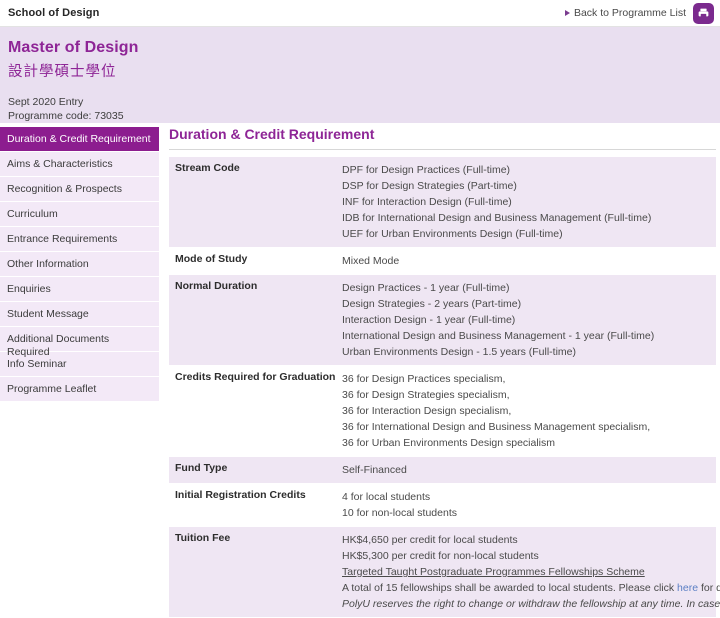 Image resolution: width=720 pixels, height=618 pixels. Describe the element at coordinates (374, 470) in the screenshot. I see `row-value-line: Self-Financed` at that location.